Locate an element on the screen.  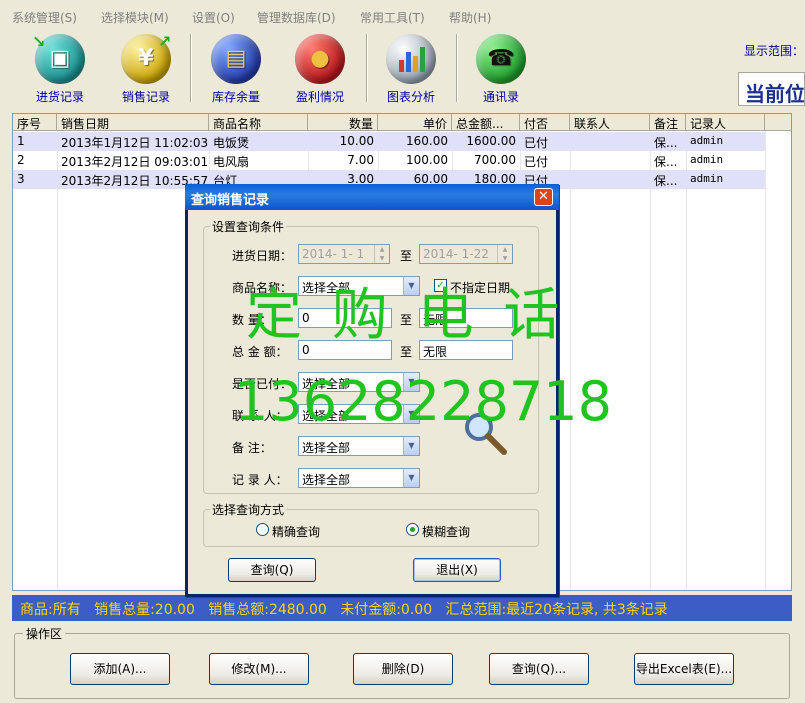
paid-status-value: 选择全部 is located at coordinates (326, 384).